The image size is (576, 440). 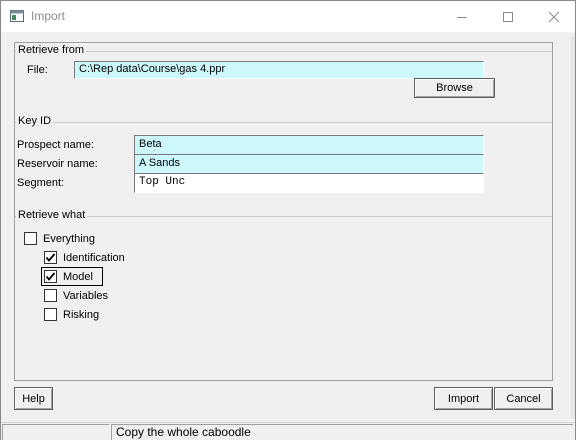 What do you see at coordinates (309, 183) in the screenshot?
I see `segment-field: Top Unc` at bounding box center [309, 183].